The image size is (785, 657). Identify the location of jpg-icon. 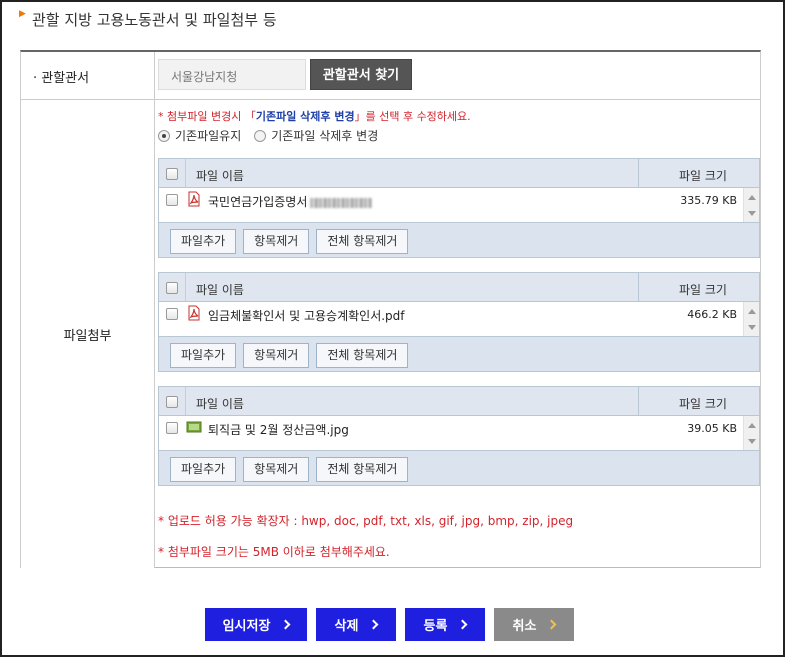
(194, 427).